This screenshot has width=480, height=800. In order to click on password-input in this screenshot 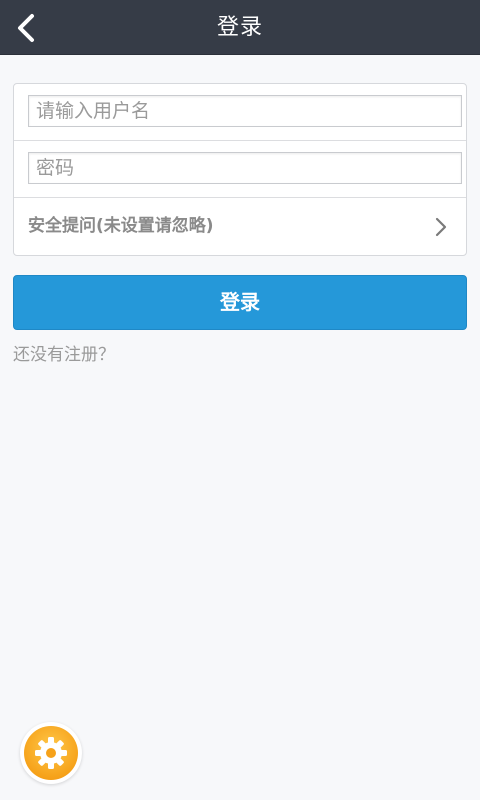, I will do `click(245, 168)`.